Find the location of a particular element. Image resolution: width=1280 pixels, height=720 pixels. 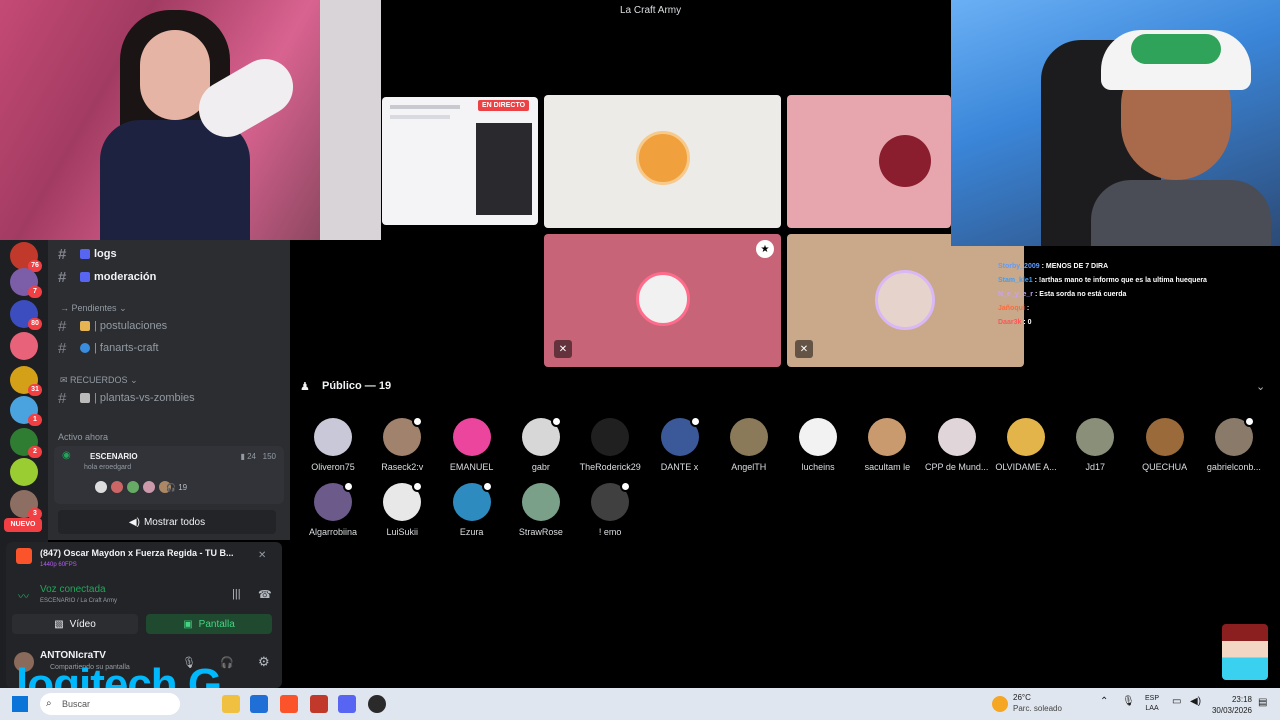

network-icon: ▭ is located at coordinates (1176, 701).